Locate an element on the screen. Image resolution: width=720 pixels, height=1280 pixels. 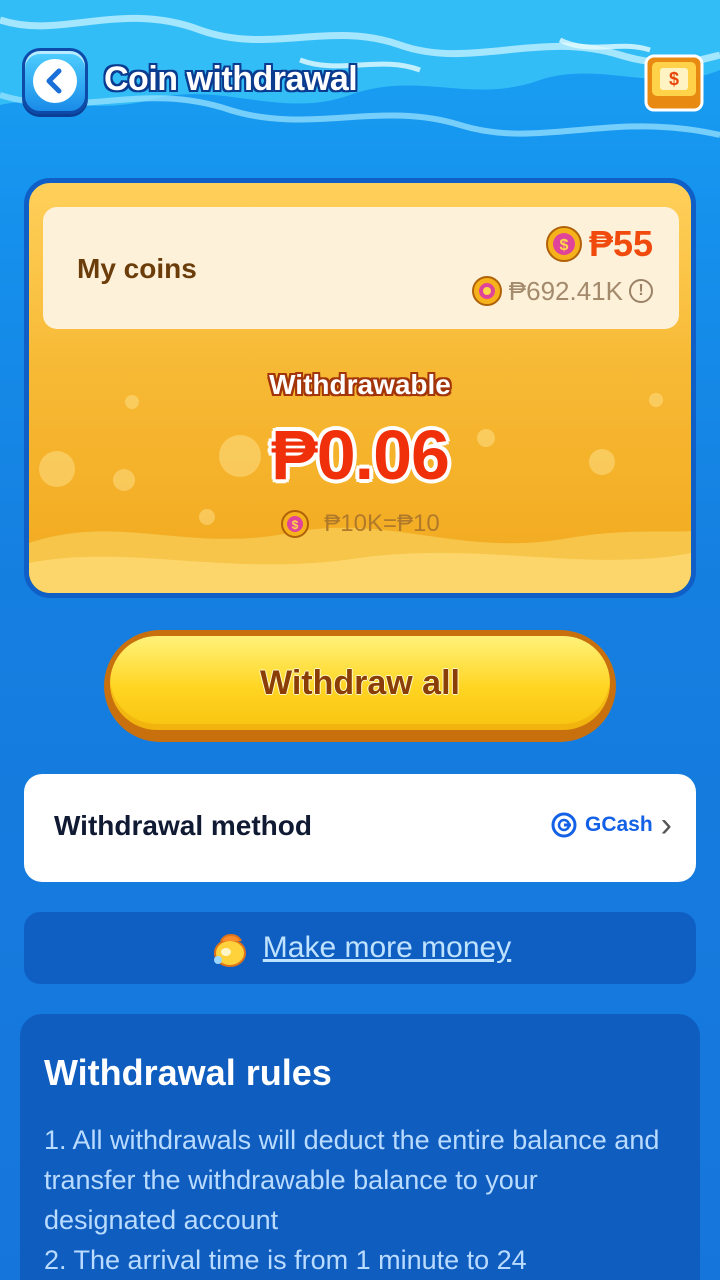
make-more-money-banner: Make more money is located at coordinates (360, 948).